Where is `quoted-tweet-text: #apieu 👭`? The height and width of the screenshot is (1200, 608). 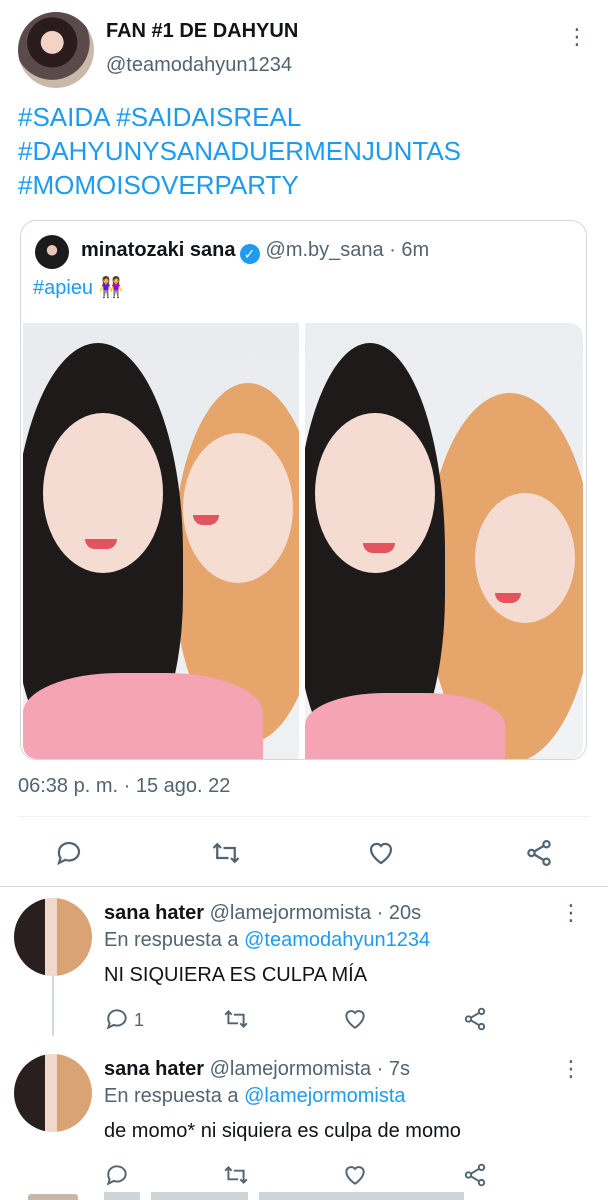
quoted-tweet-text: #apieu 👭 is located at coordinates (78, 287).